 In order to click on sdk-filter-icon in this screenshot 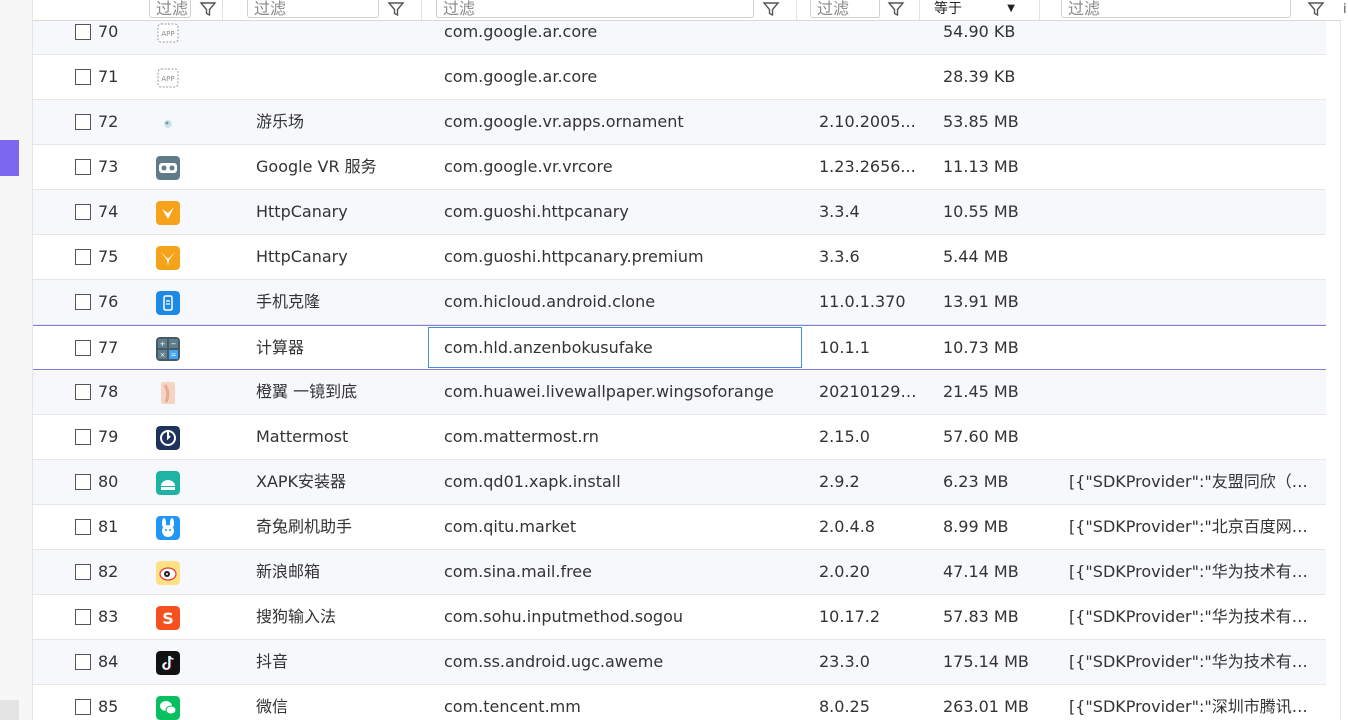, I will do `click(1316, 9)`.